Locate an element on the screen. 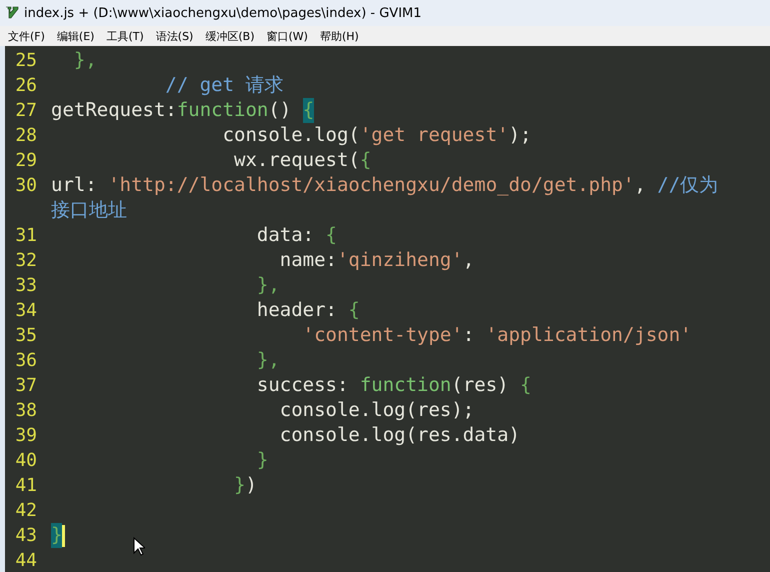  line-number: 39 is located at coordinates (25, 436).